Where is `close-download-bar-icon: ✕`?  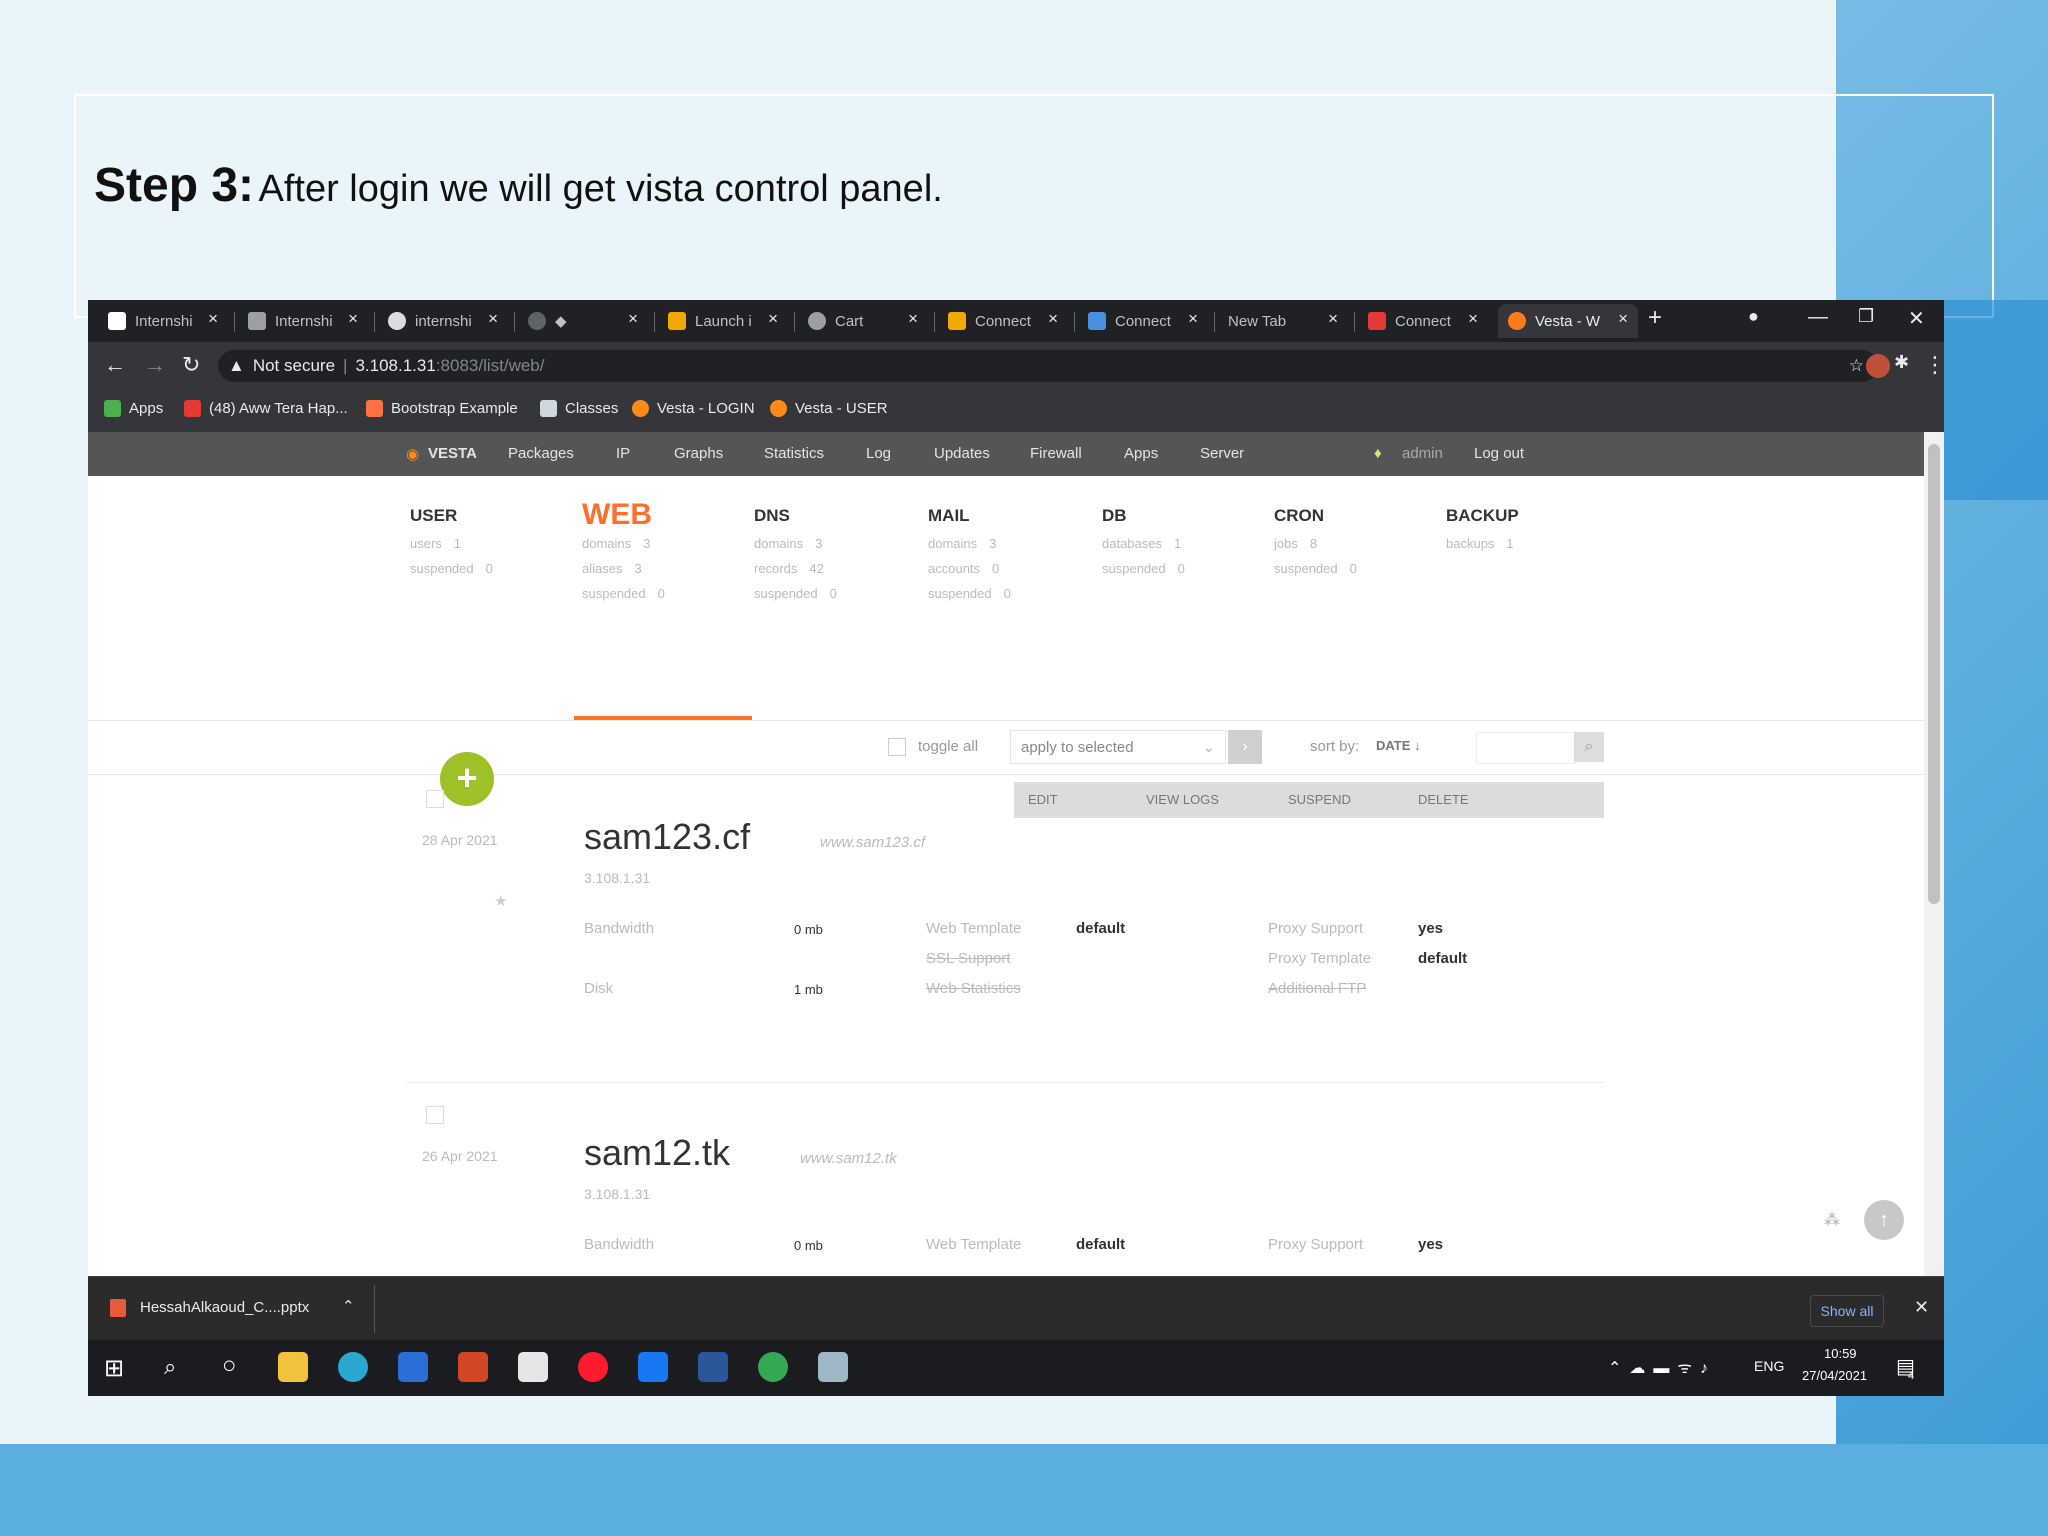
close-download-bar-icon: ✕ is located at coordinates (1921, 1307).